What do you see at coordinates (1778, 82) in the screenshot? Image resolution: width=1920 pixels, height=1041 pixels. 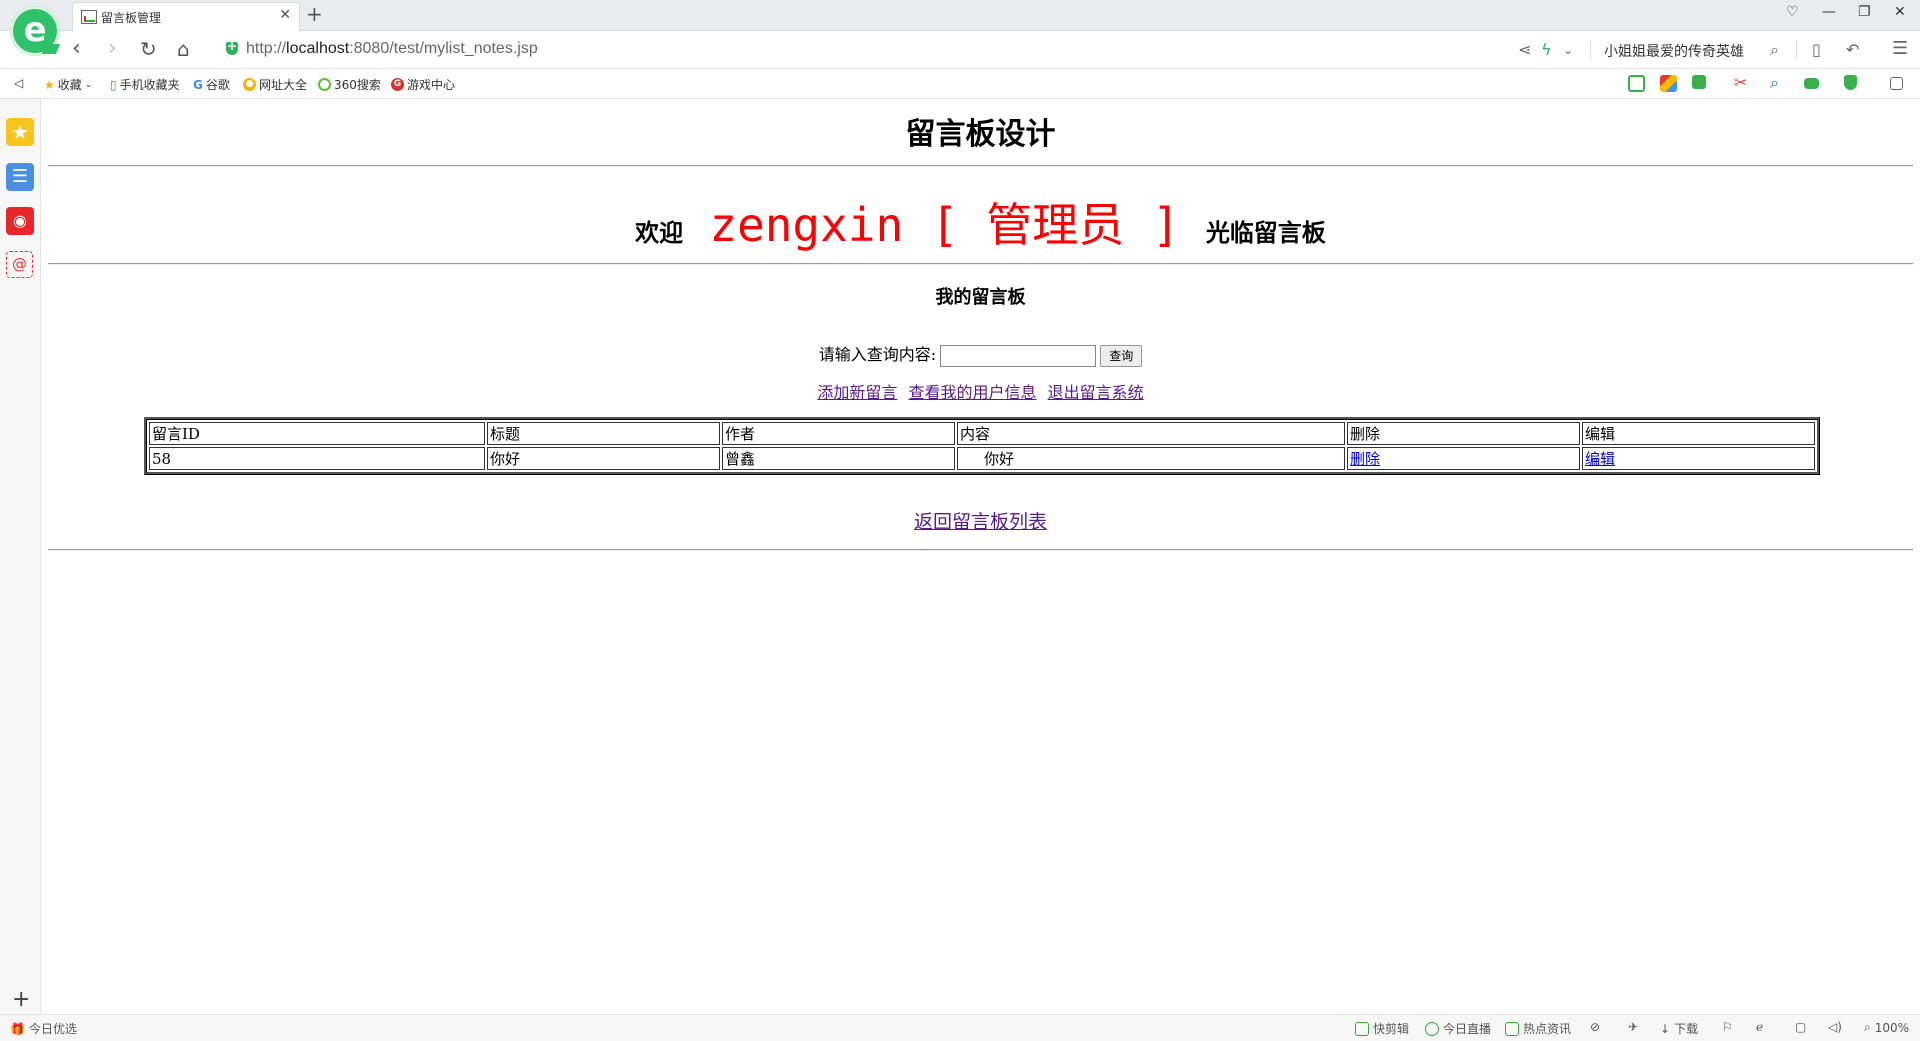 I see `magnifier-icon: ⌕` at bounding box center [1778, 82].